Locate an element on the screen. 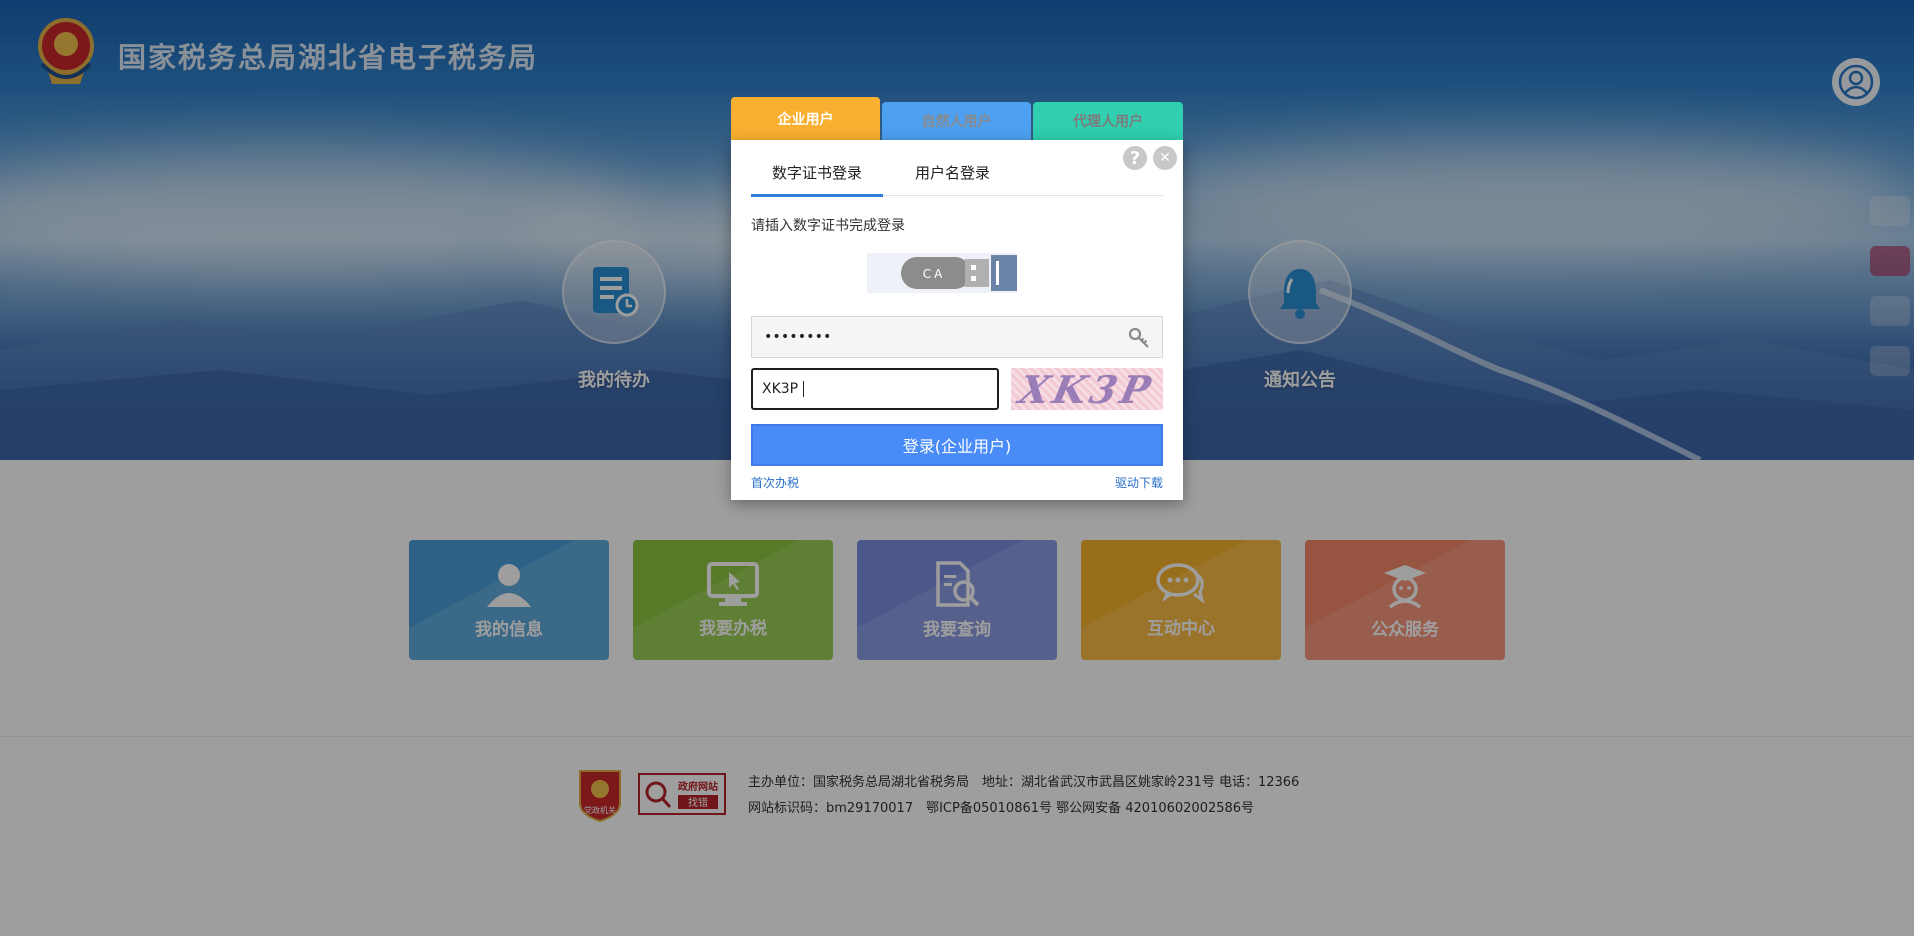  driver-download-link: 驱动下载 is located at coordinates (1139, 482).